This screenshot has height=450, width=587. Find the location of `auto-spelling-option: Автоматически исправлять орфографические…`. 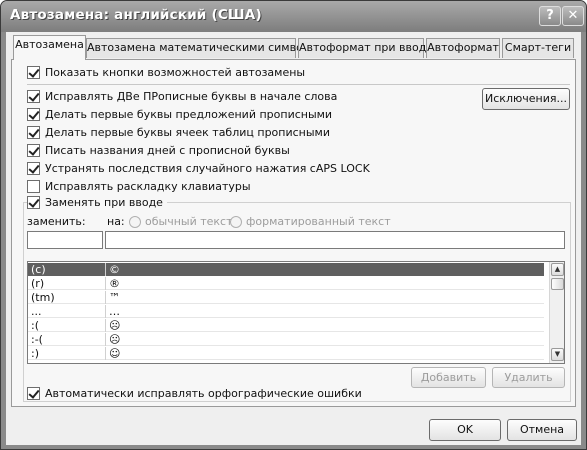

auto-spelling-option: Автоматически исправлять орфографические… is located at coordinates (194, 393).